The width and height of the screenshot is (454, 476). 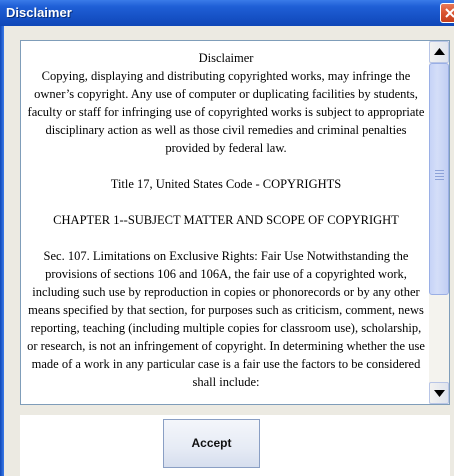 What do you see at coordinates (227, 13) in the screenshot?
I see `title-bar: Disclaimer` at bounding box center [227, 13].